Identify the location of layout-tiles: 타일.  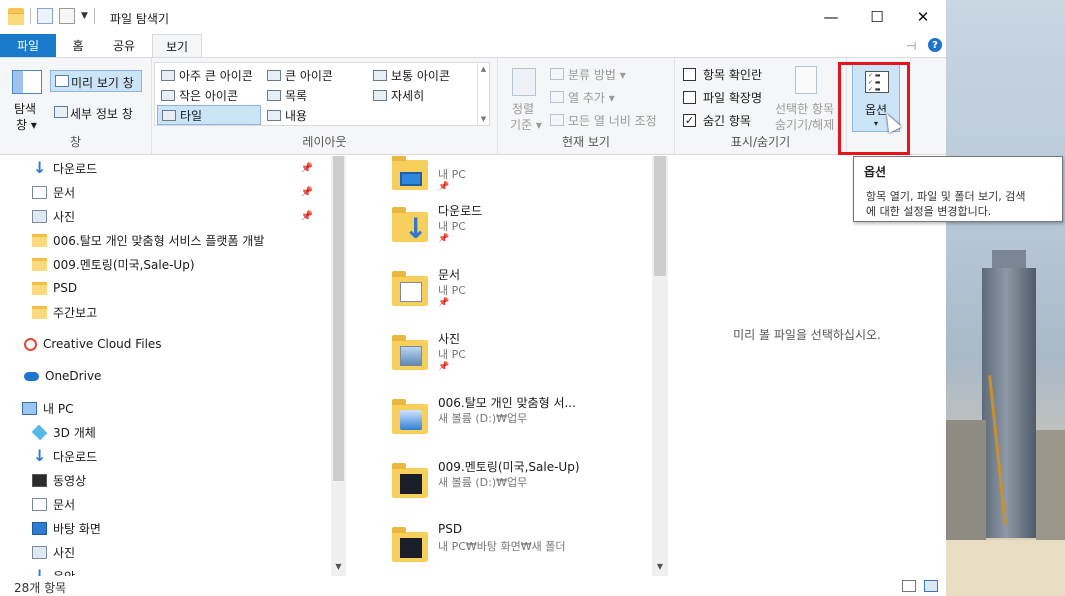
(209, 115).